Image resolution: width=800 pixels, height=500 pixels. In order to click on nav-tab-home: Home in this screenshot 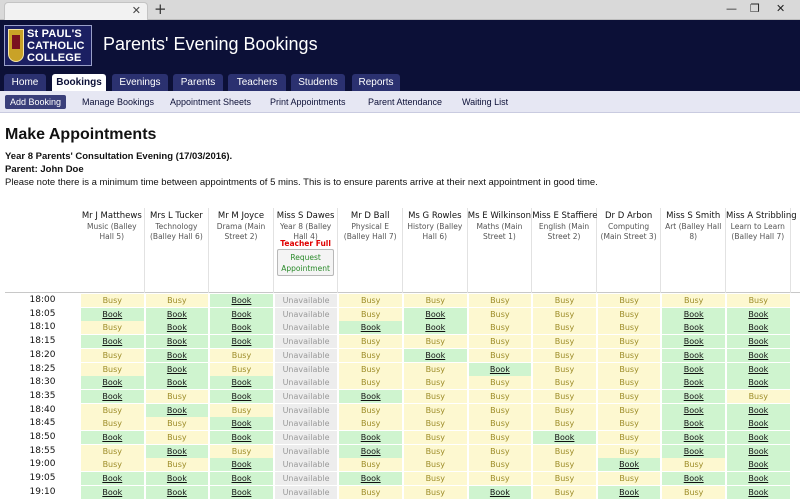, I will do `click(25, 82)`.